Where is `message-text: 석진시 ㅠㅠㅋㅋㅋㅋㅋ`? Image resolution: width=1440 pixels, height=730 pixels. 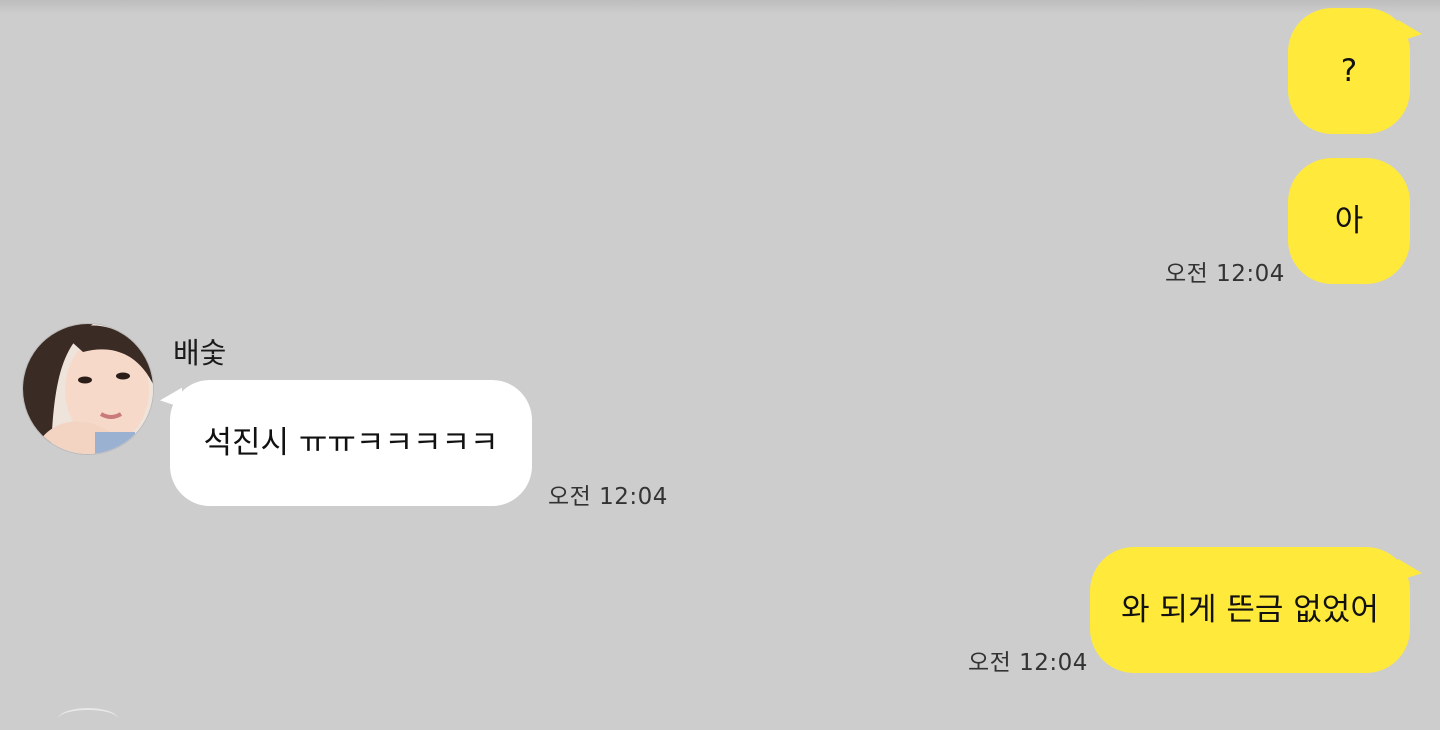 message-text: 석진시 ㅠㅠㅋㅋㅋㅋㅋ is located at coordinates (351, 442).